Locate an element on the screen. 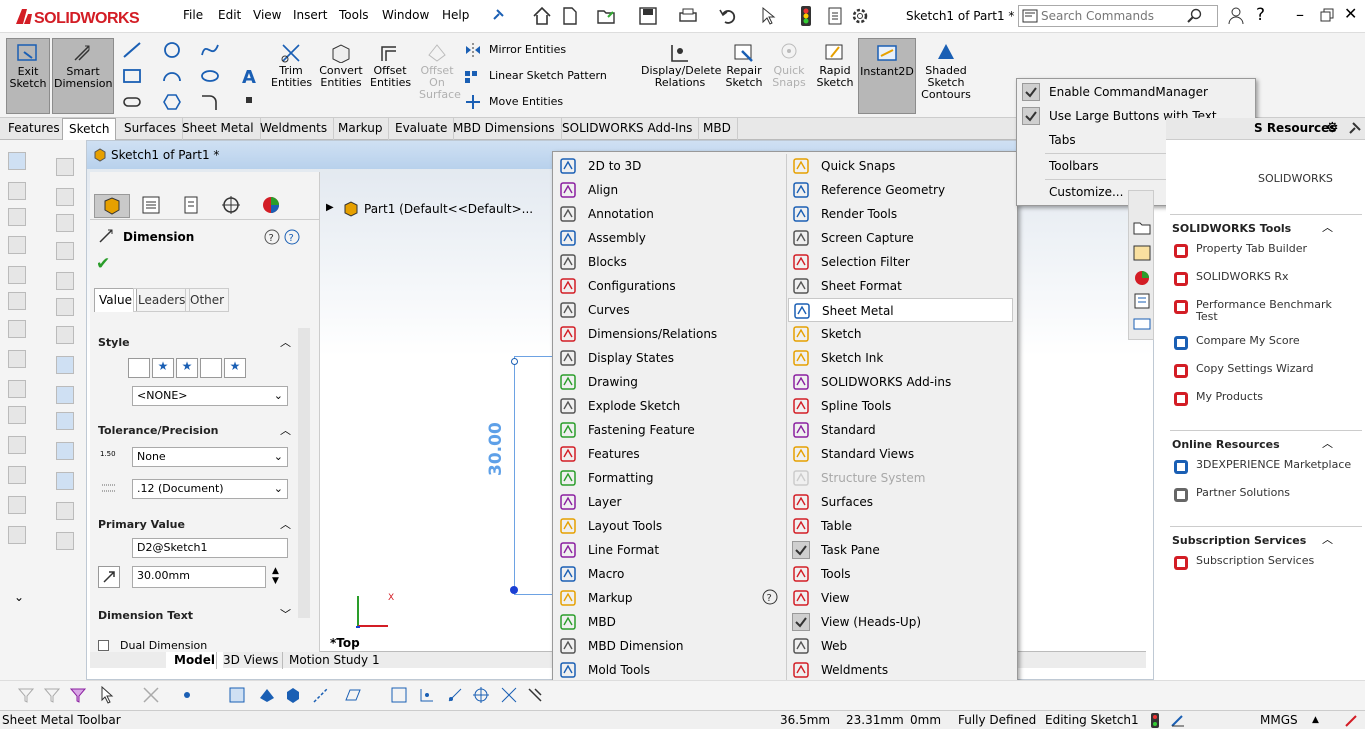  tree-expand-icon: ▶ is located at coordinates (330, 207).